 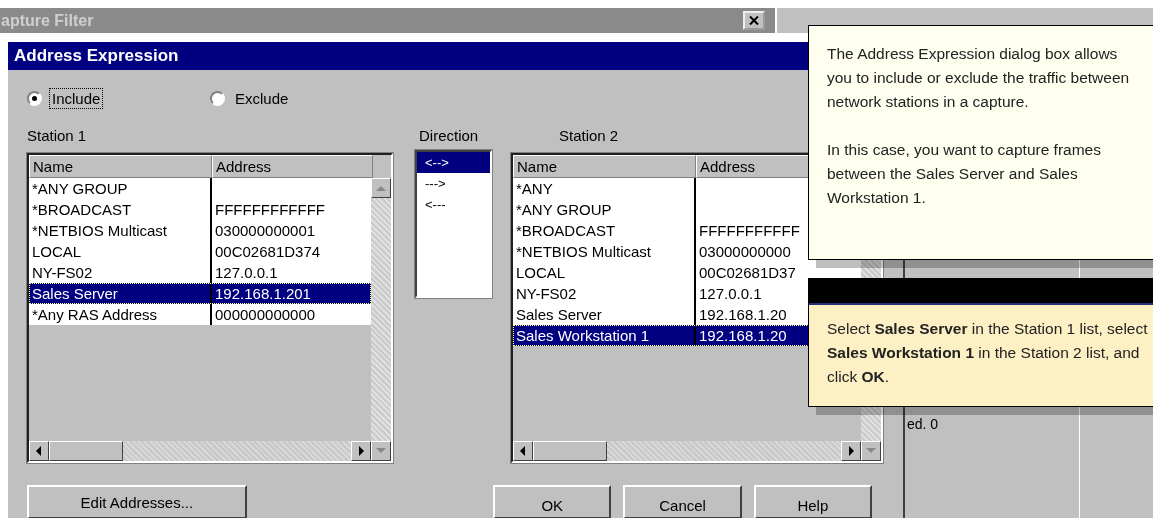 I want to click on station-row: *BROADCAST FFFFFFFFFFFF, so click(x=200, y=209).